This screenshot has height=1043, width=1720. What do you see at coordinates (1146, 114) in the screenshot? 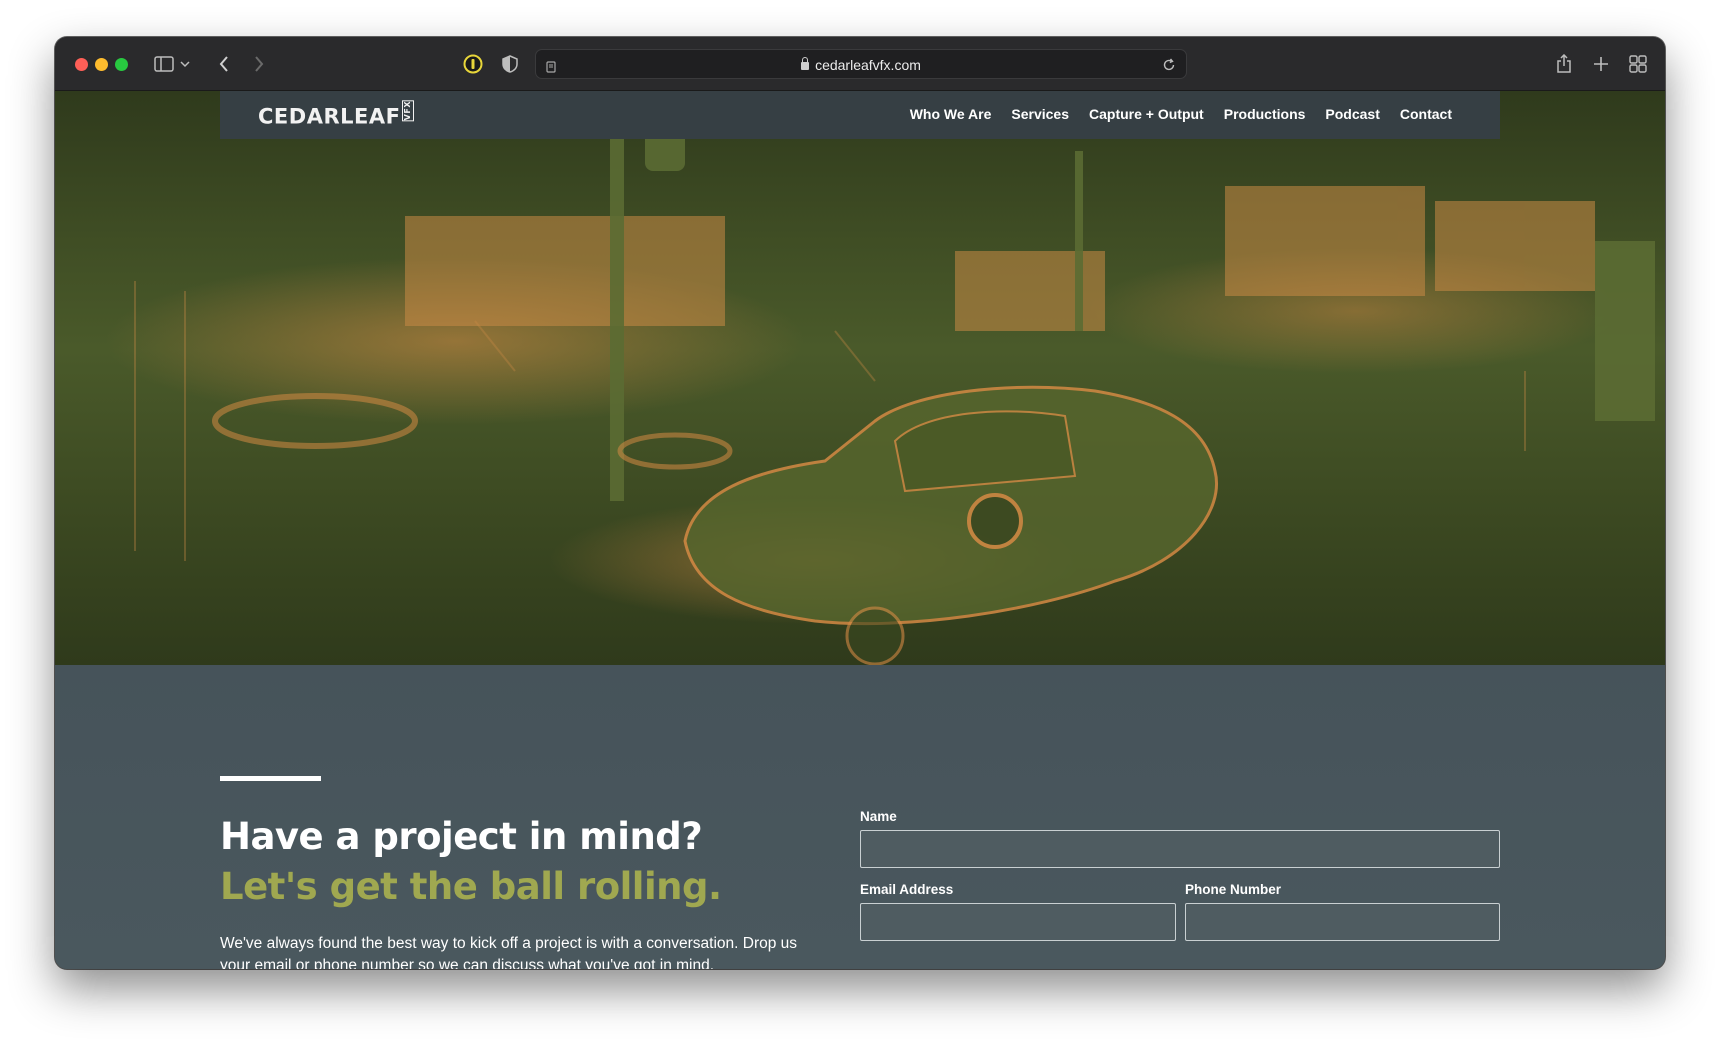
I see `nav-capture-output: Capture + Output` at bounding box center [1146, 114].